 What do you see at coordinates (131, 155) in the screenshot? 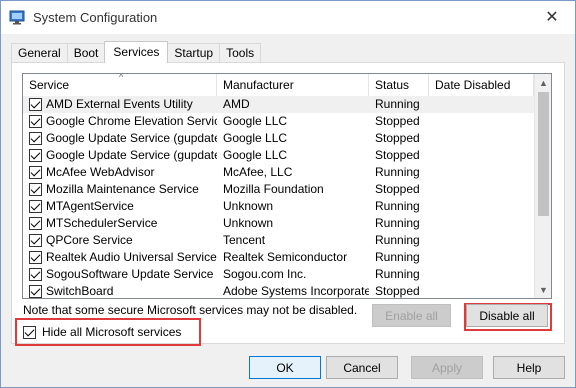
I see `service-name: Google Update Service (gupdatem)` at bounding box center [131, 155].